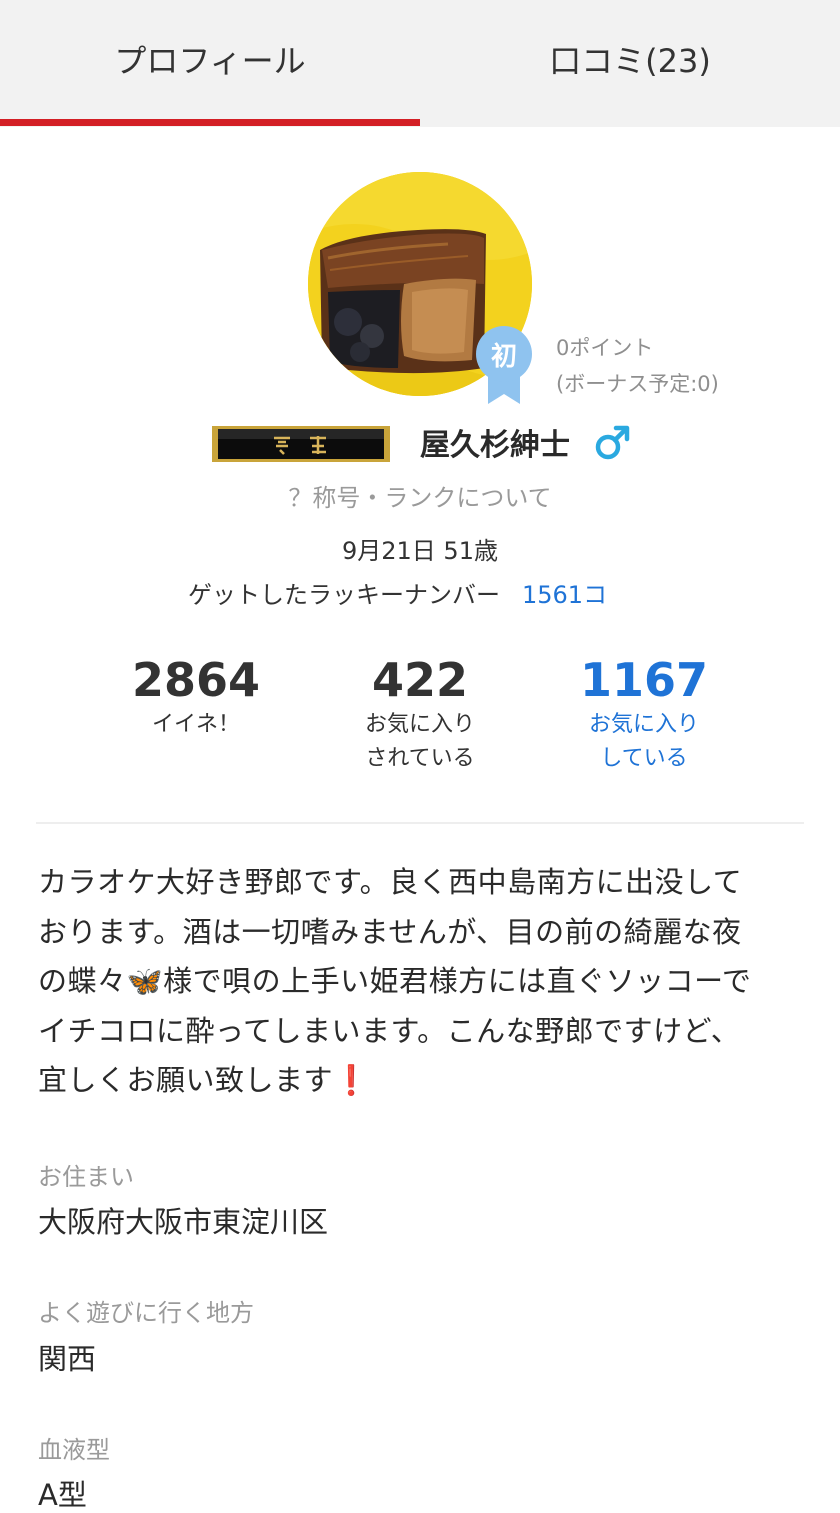 This screenshot has height=1513, width=840. I want to click on likes-label: イイネ！, so click(195, 724).